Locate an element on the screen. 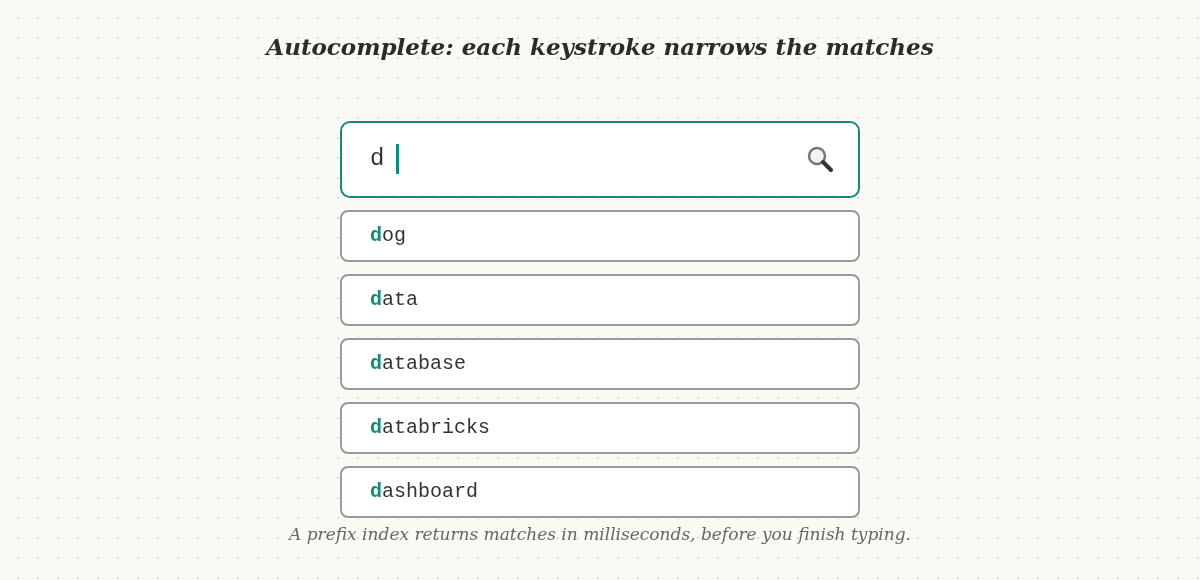 The image size is (1200, 580). suggestion-item: dashboard is located at coordinates (600, 491).